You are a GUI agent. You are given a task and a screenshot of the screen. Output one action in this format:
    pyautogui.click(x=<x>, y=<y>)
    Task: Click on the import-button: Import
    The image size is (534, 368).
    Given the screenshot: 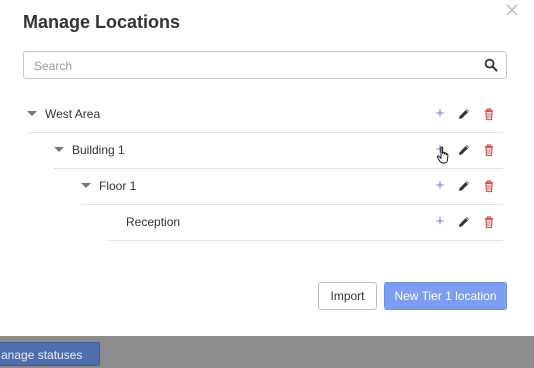 What is the action you would take?
    pyautogui.click(x=347, y=296)
    